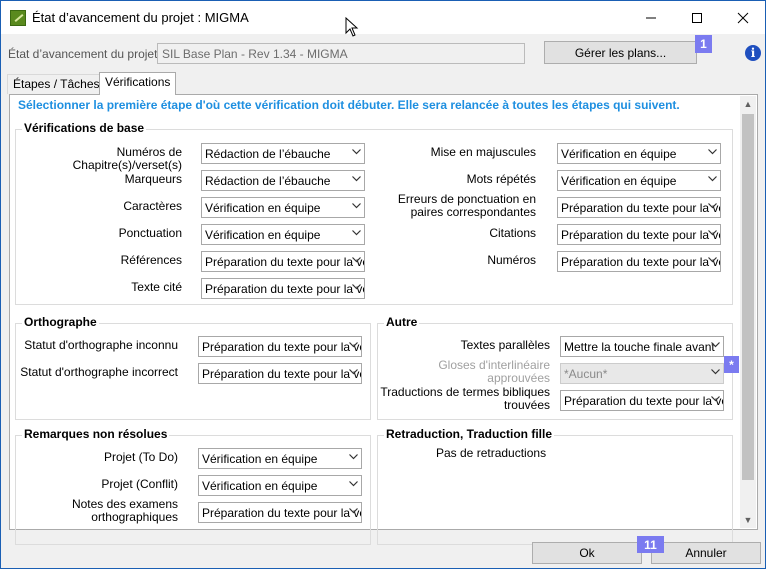 This screenshot has height=571, width=769. What do you see at coordinates (512, 233) in the screenshot?
I see `field-label: Citations` at bounding box center [512, 233].